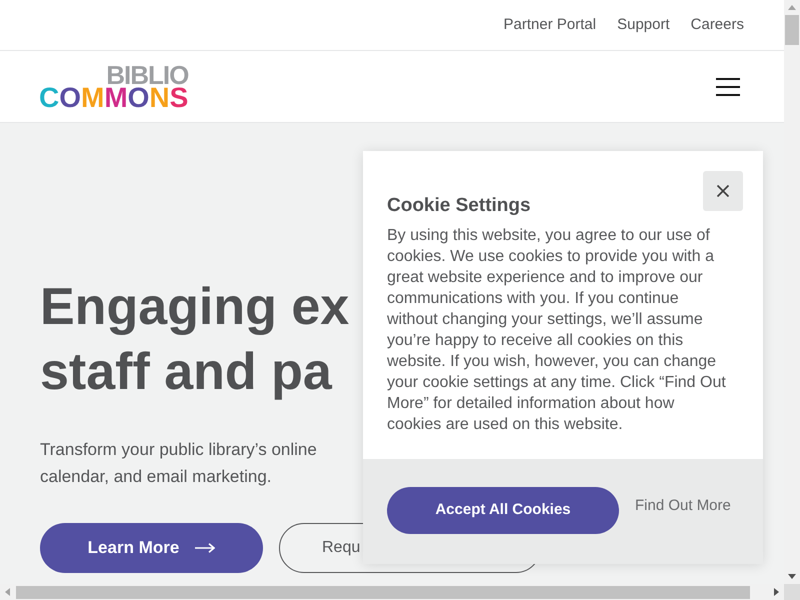 The height and width of the screenshot is (600, 800). What do you see at coordinates (643, 25) in the screenshot?
I see `top-nav-link: Support` at bounding box center [643, 25].